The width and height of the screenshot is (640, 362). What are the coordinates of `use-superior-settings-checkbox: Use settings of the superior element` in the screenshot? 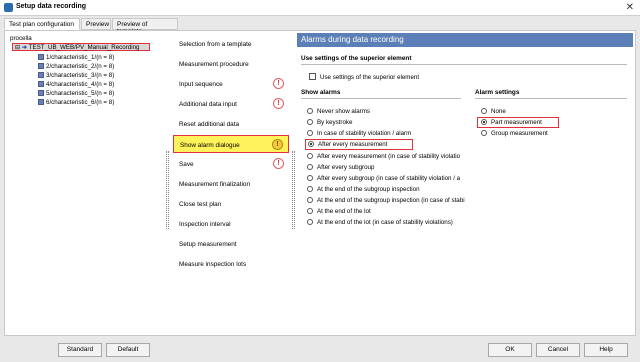 It's located at (364, 77).